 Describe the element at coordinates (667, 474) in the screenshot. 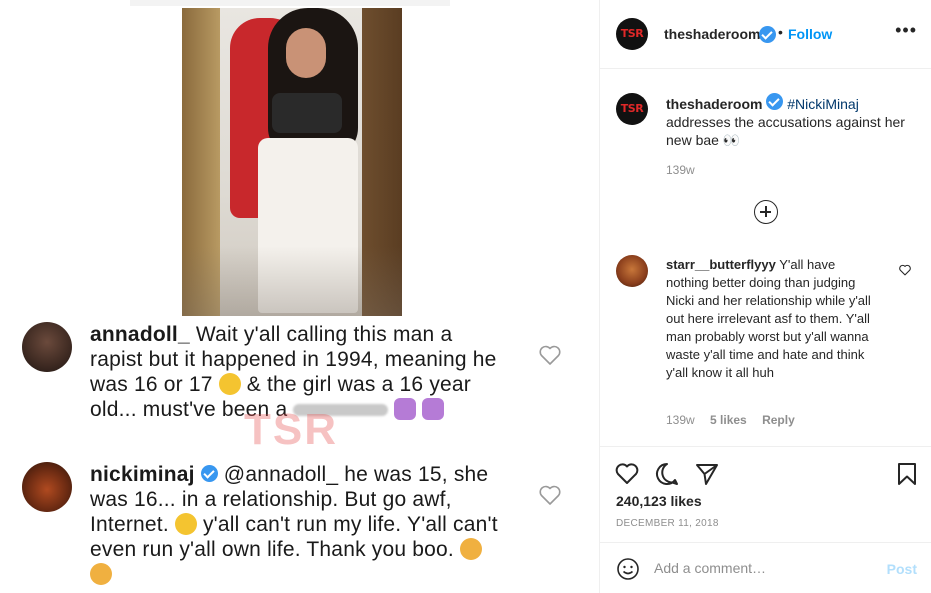

I see `comment-bubble-icon` at that location.